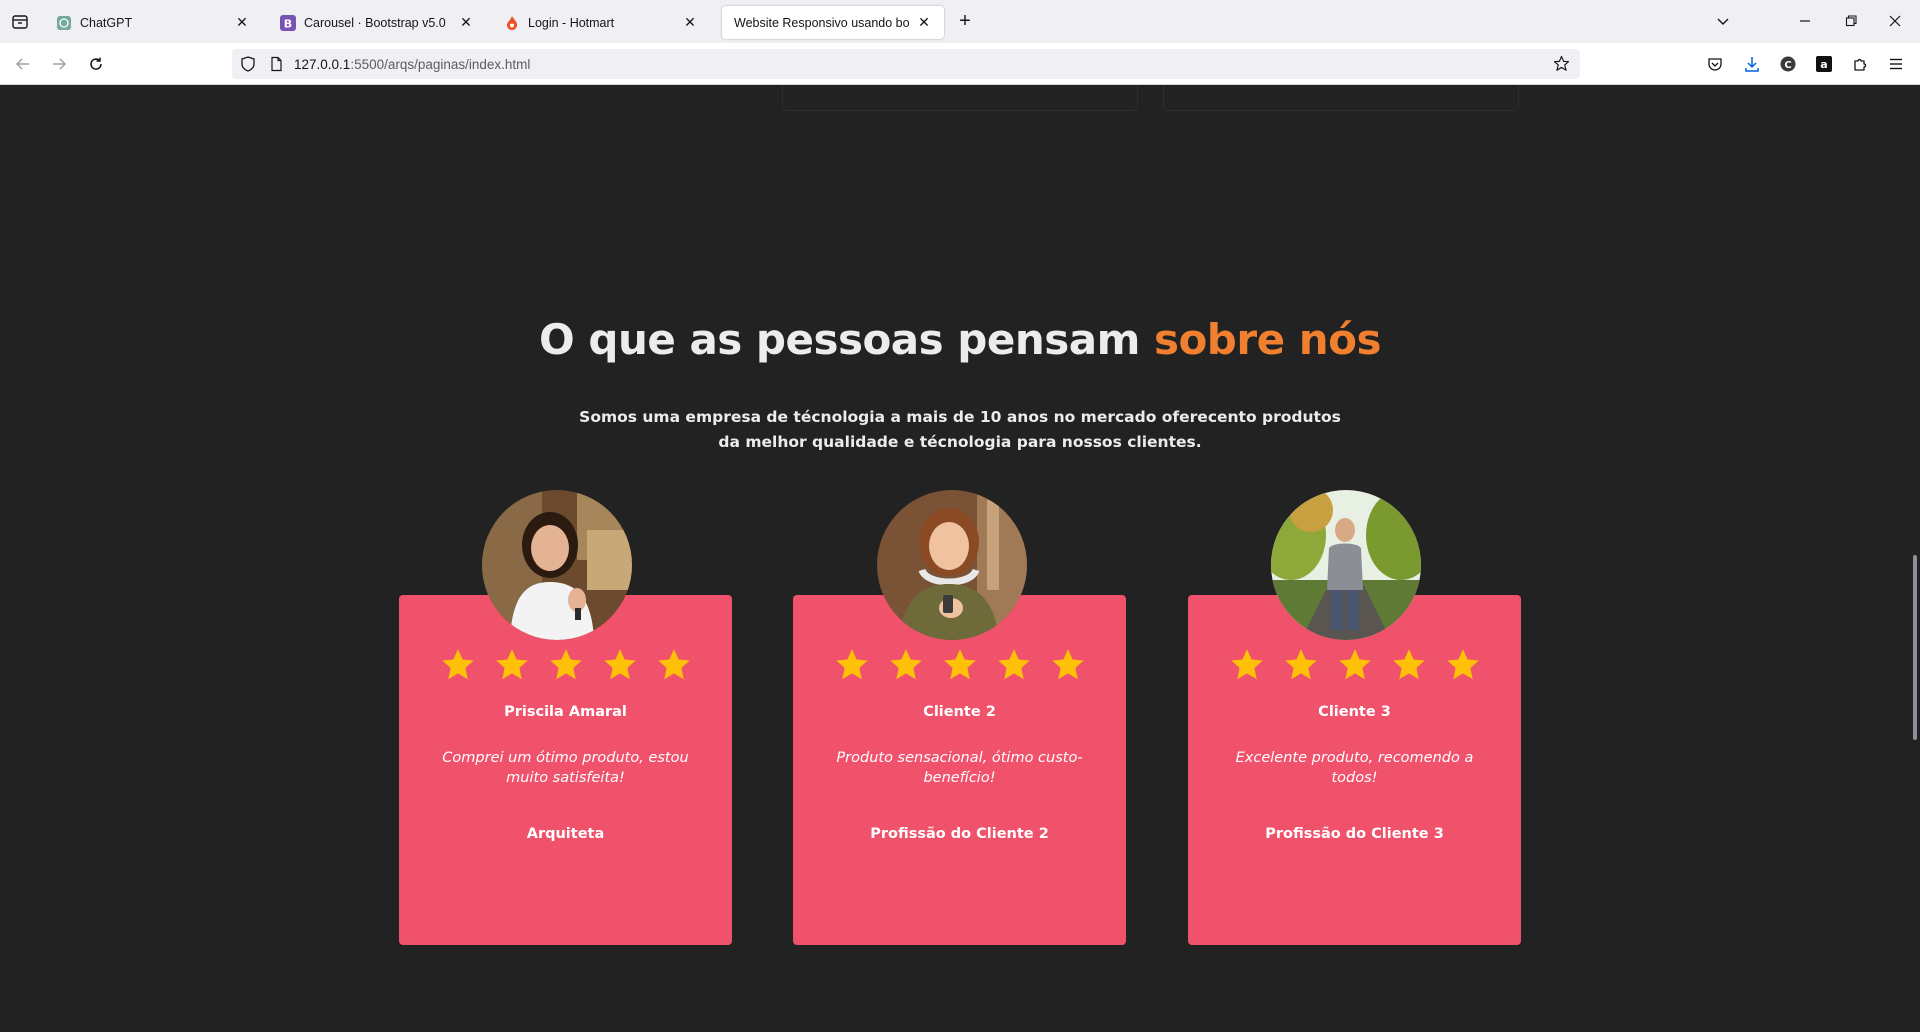  Describe the element at coordinates (96, 64) in the screenshot. I see `reload-icon` at that location.